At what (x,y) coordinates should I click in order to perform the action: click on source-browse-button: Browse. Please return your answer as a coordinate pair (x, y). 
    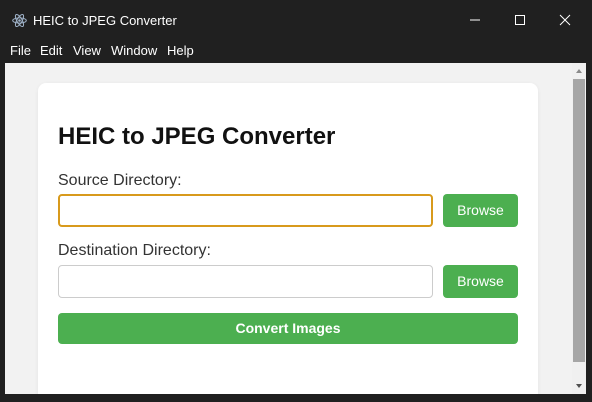
    Looking at the image, I should click on (480, 210).